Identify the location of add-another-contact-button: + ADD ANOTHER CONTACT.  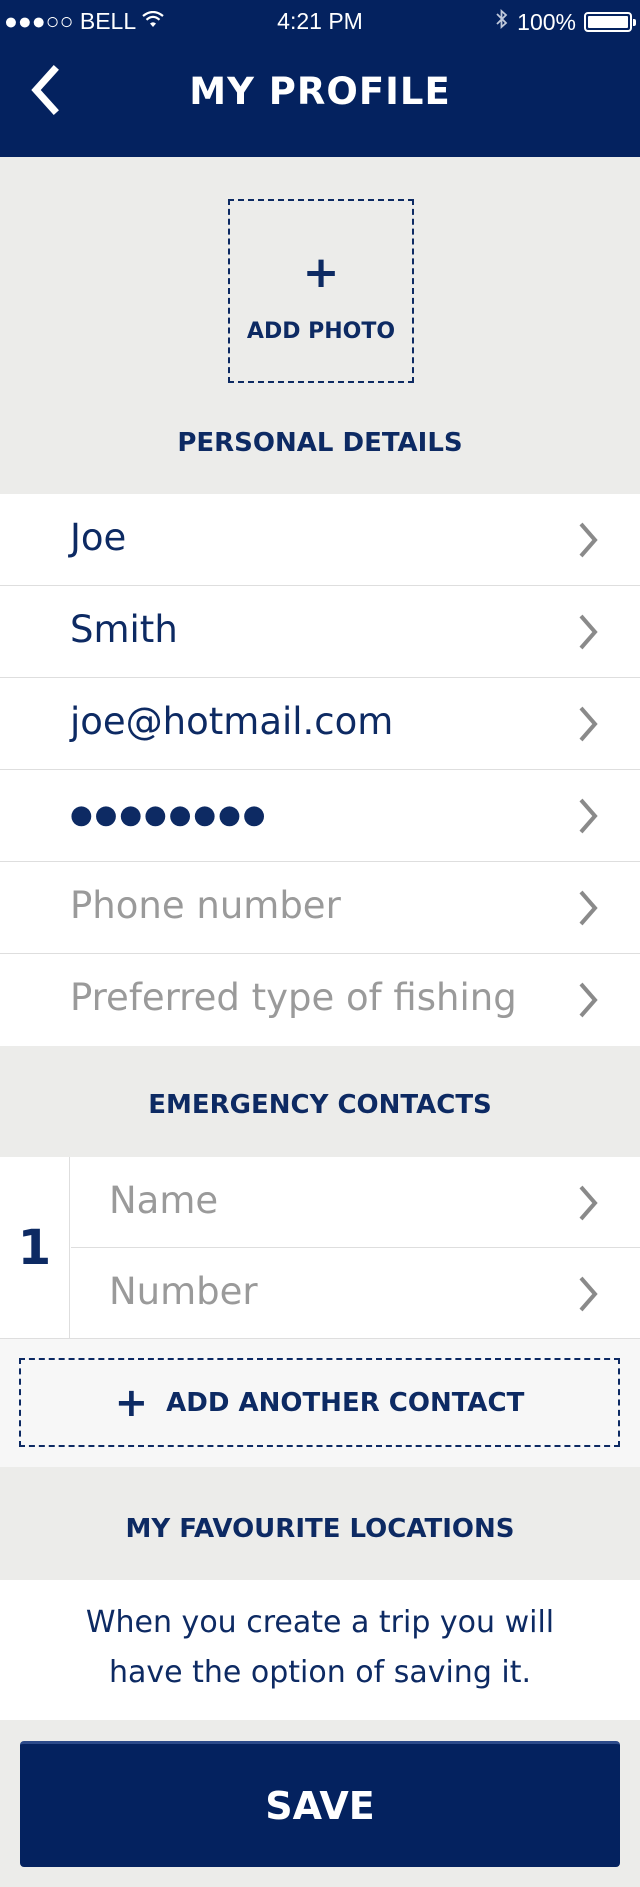
(319, 1402).